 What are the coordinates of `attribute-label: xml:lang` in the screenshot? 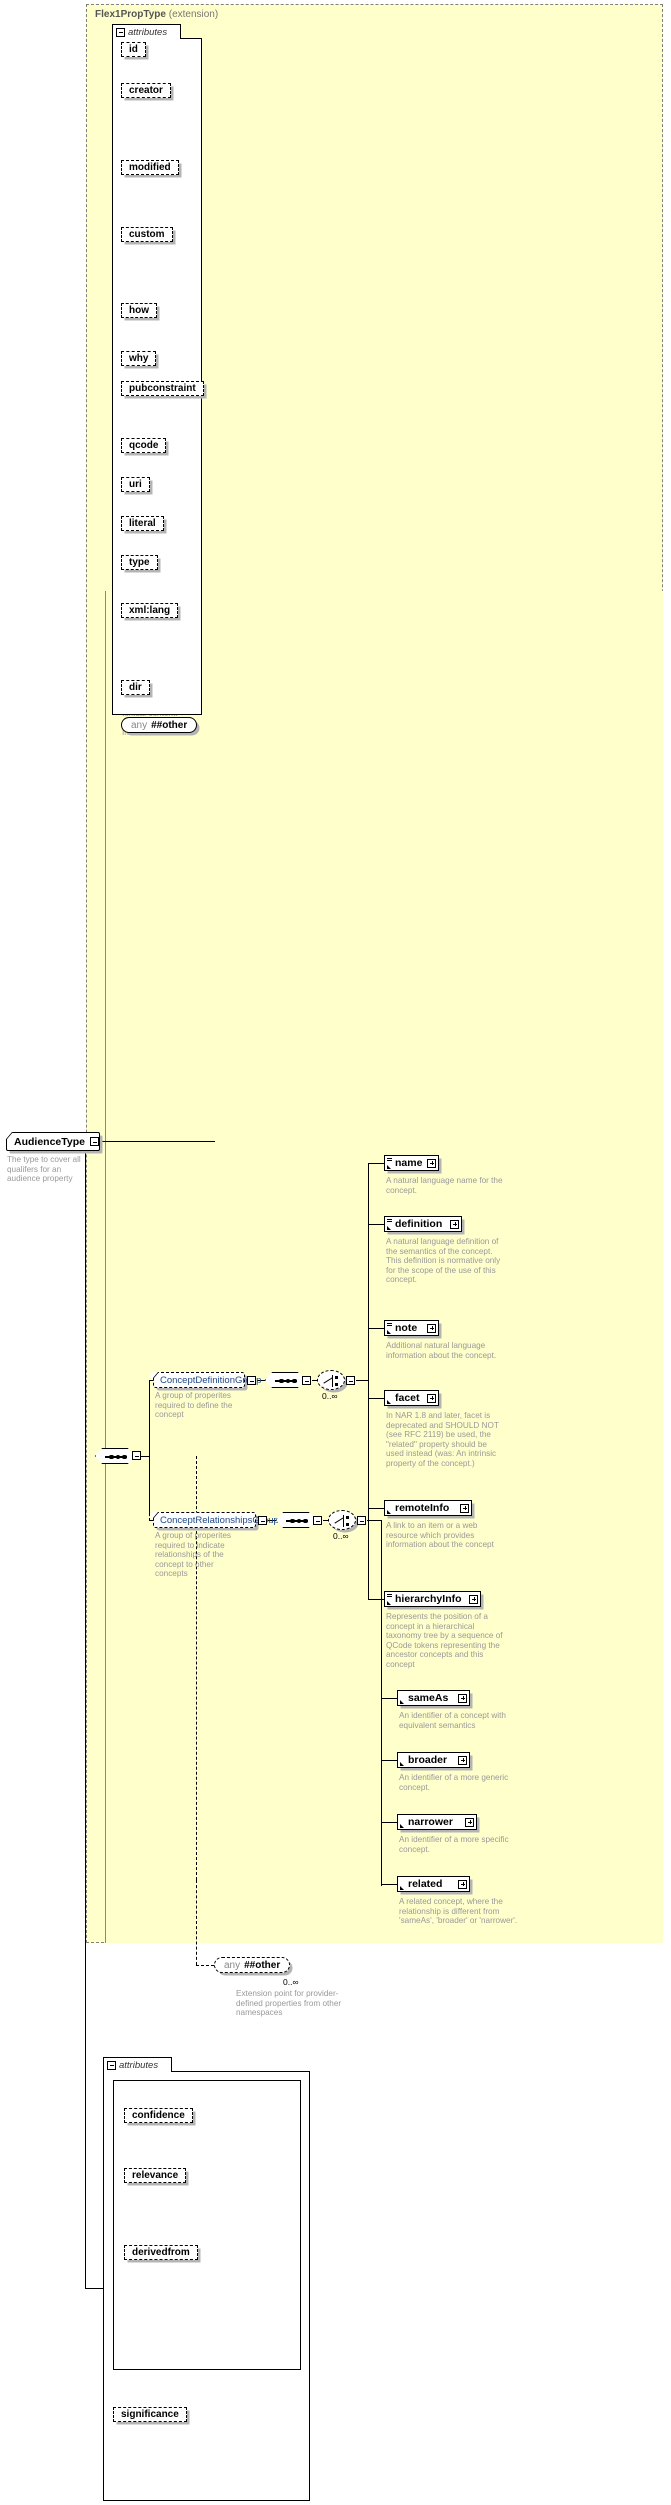 It's located at (150, 610).